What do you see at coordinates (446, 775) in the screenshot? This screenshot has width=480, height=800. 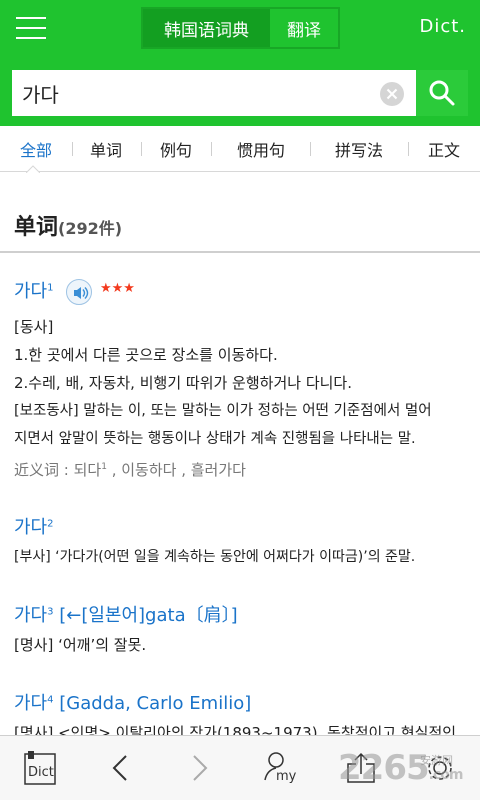 I see `watermark-suffix: .com` at bounding box center [446, 775].